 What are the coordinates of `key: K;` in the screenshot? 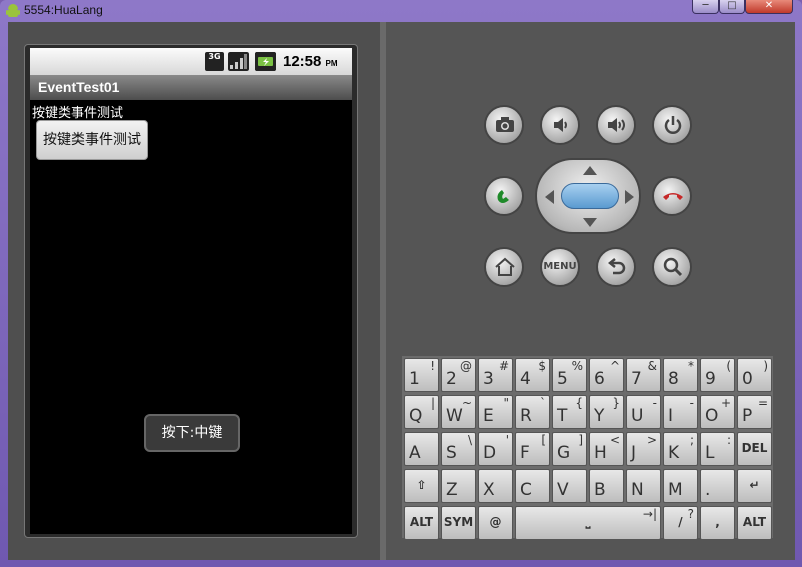 It's located at (680, 449).